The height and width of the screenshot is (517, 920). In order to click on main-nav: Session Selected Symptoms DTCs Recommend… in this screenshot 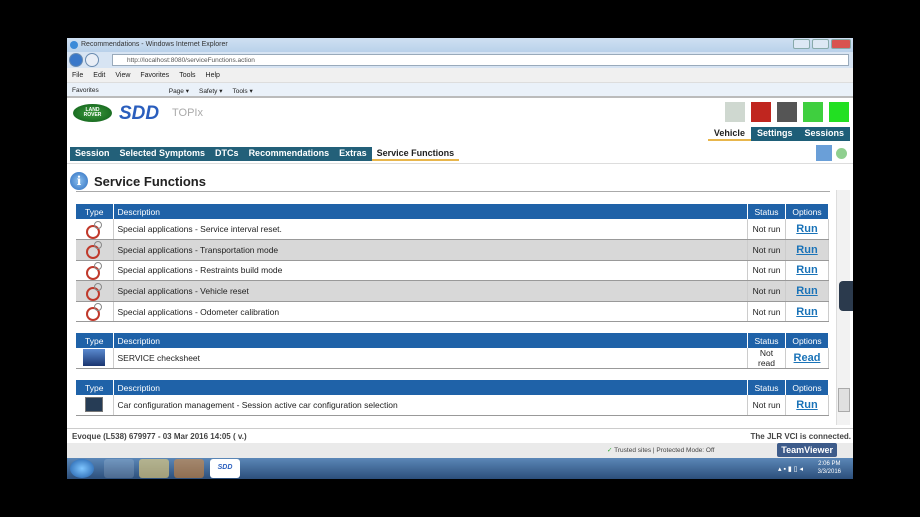, I will do `click(265, 154)`.